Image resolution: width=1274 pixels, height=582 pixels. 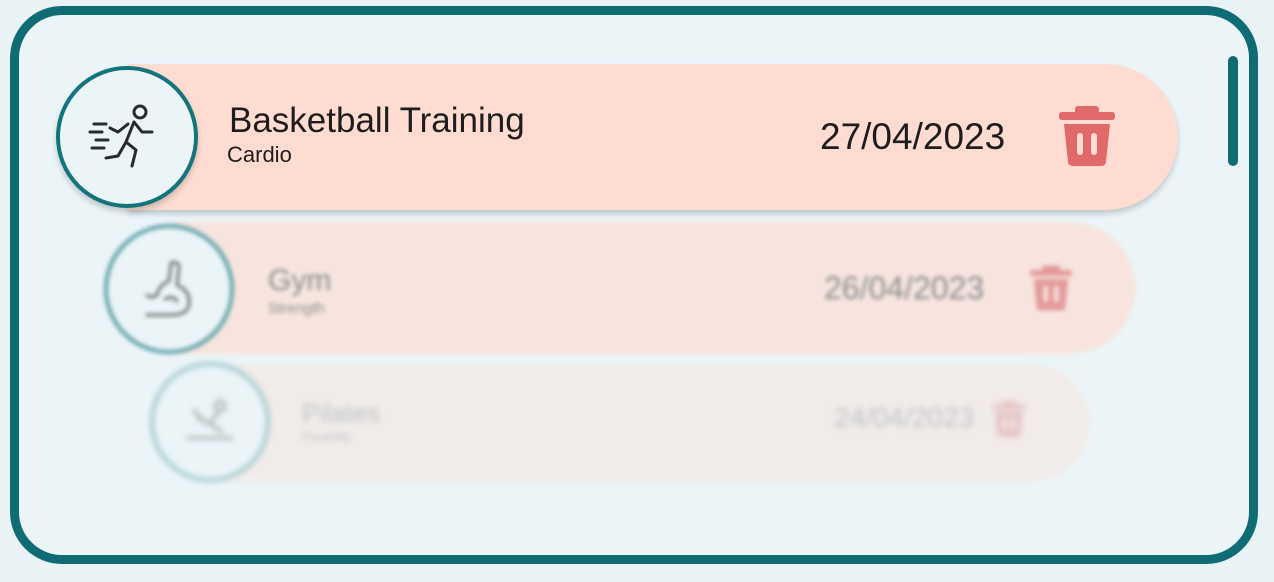 I want to click on workout-title: Basketball Training, so click(x=377, y=120).